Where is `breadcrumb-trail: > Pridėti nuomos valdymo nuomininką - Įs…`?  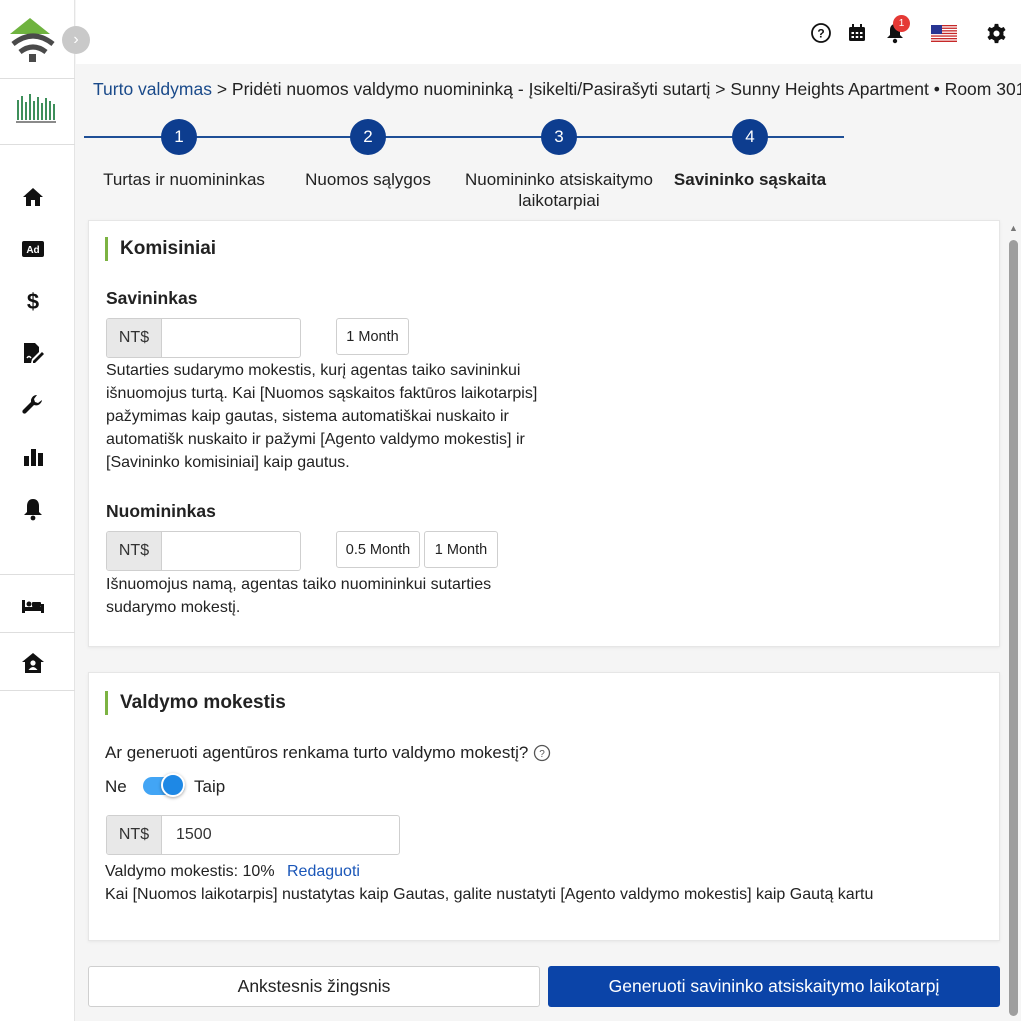 breadcrumb-trail: > Pridėti nuomos valdymo nuomininką - Įs… is located at coordinates (616, 89).